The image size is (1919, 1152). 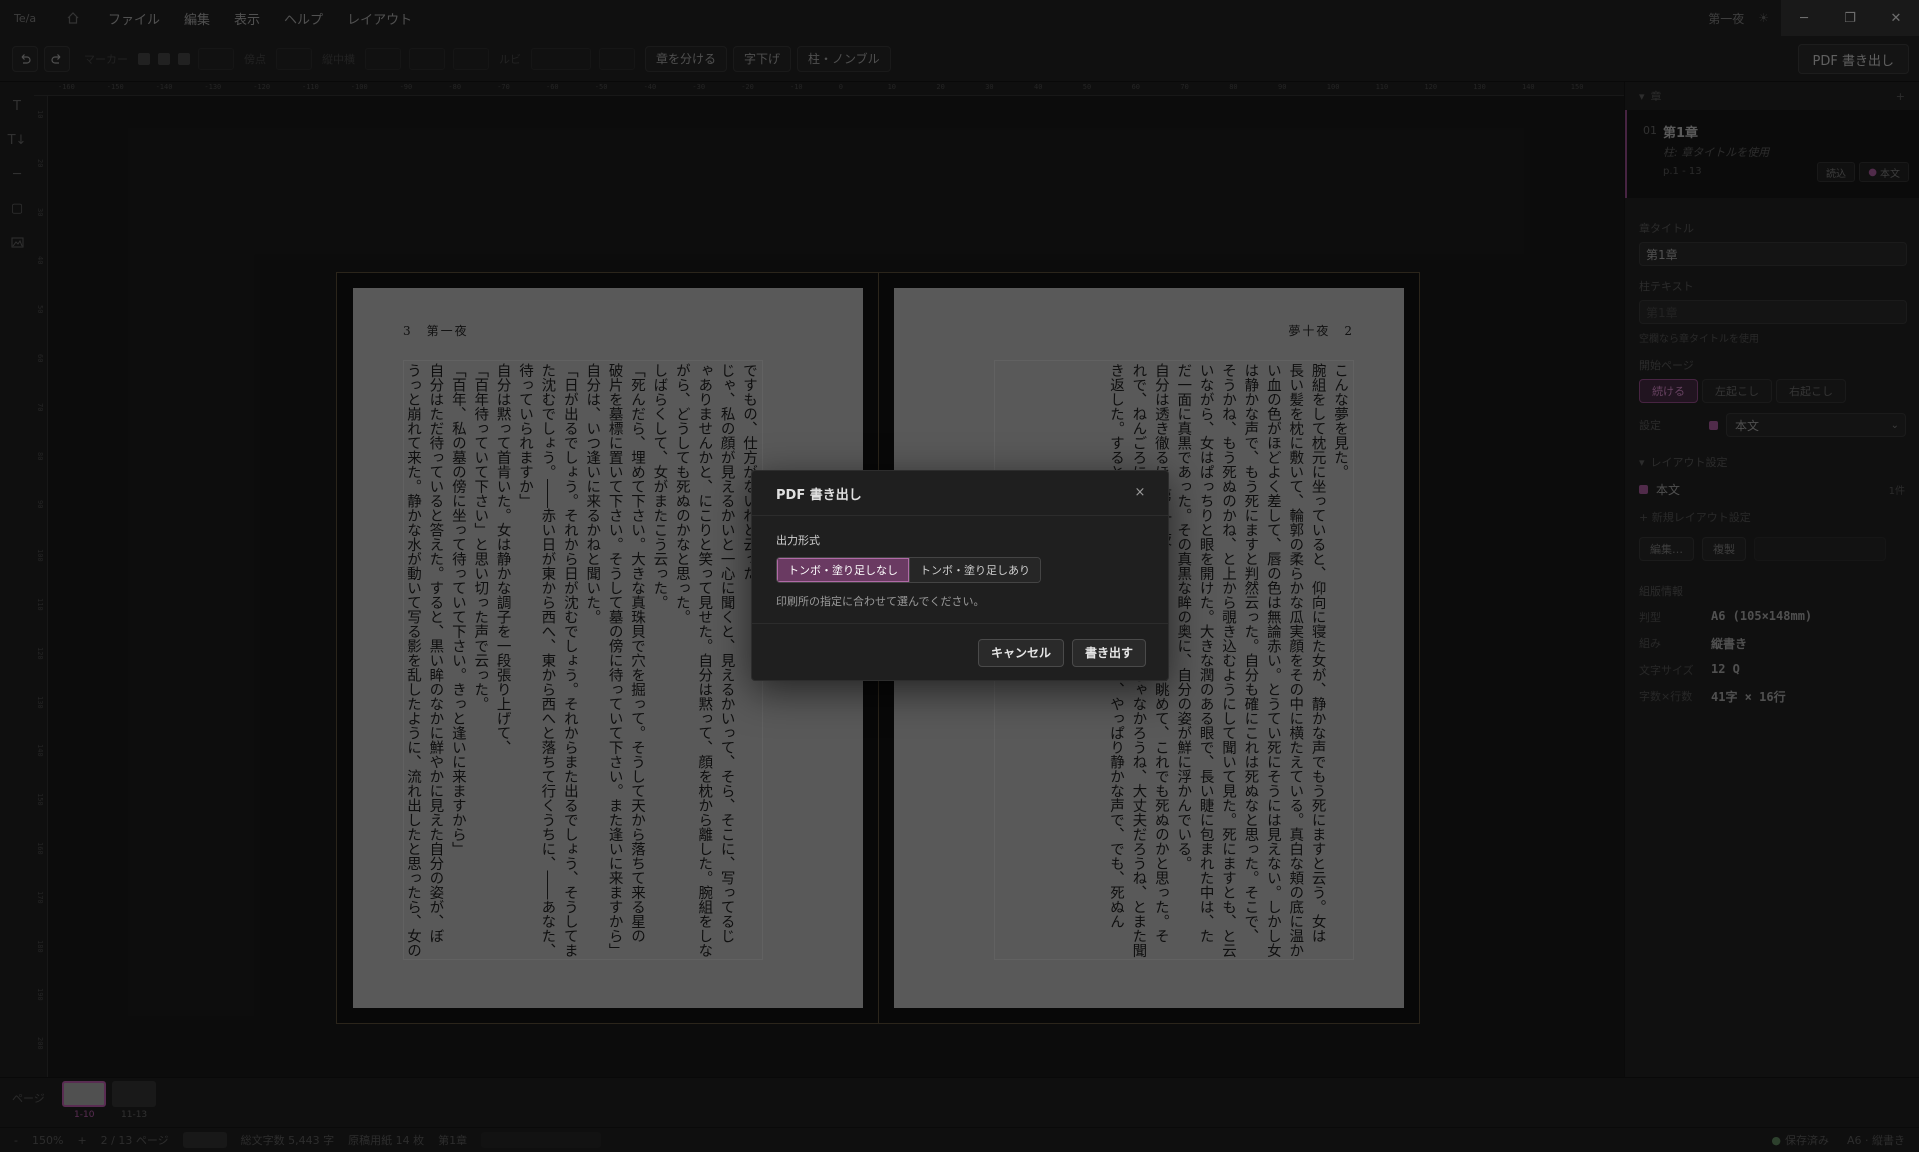 What do you see at coordinates (974, 570) in the screenshot?
I see `option-with-bleed: トンボ・塗り足しあり` at bounding box center [974, 570].